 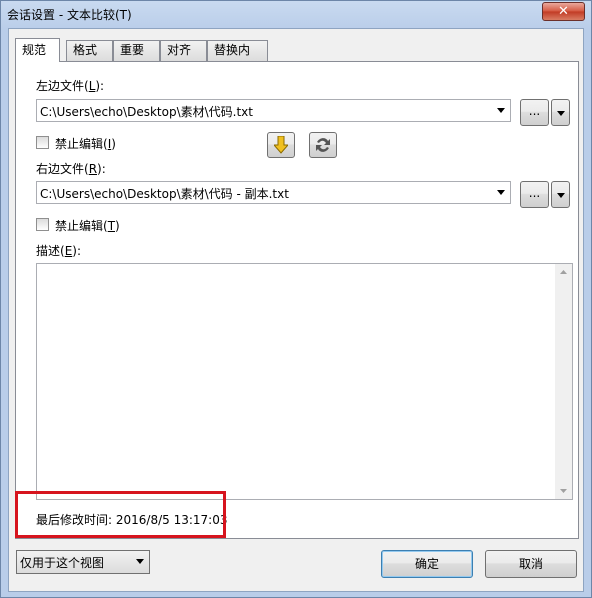 What do you see at coordinates (273, 110) in the screenshot?
I see `left-file-combo: C:\Users\echo\Desktop\素材\代码.txt` at bounding box center [273, 110].